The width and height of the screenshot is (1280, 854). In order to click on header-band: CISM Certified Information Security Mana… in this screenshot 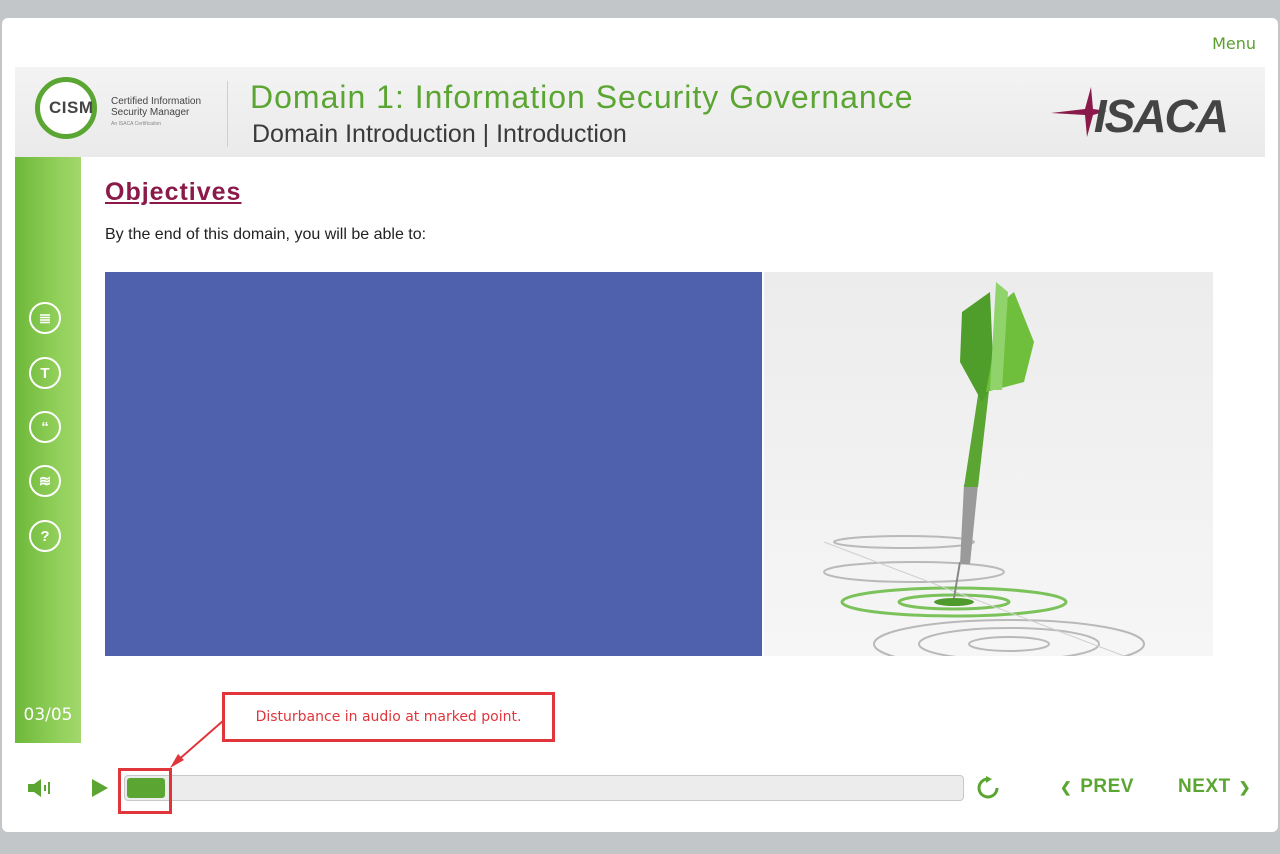, I will do `click(640, 112)`.